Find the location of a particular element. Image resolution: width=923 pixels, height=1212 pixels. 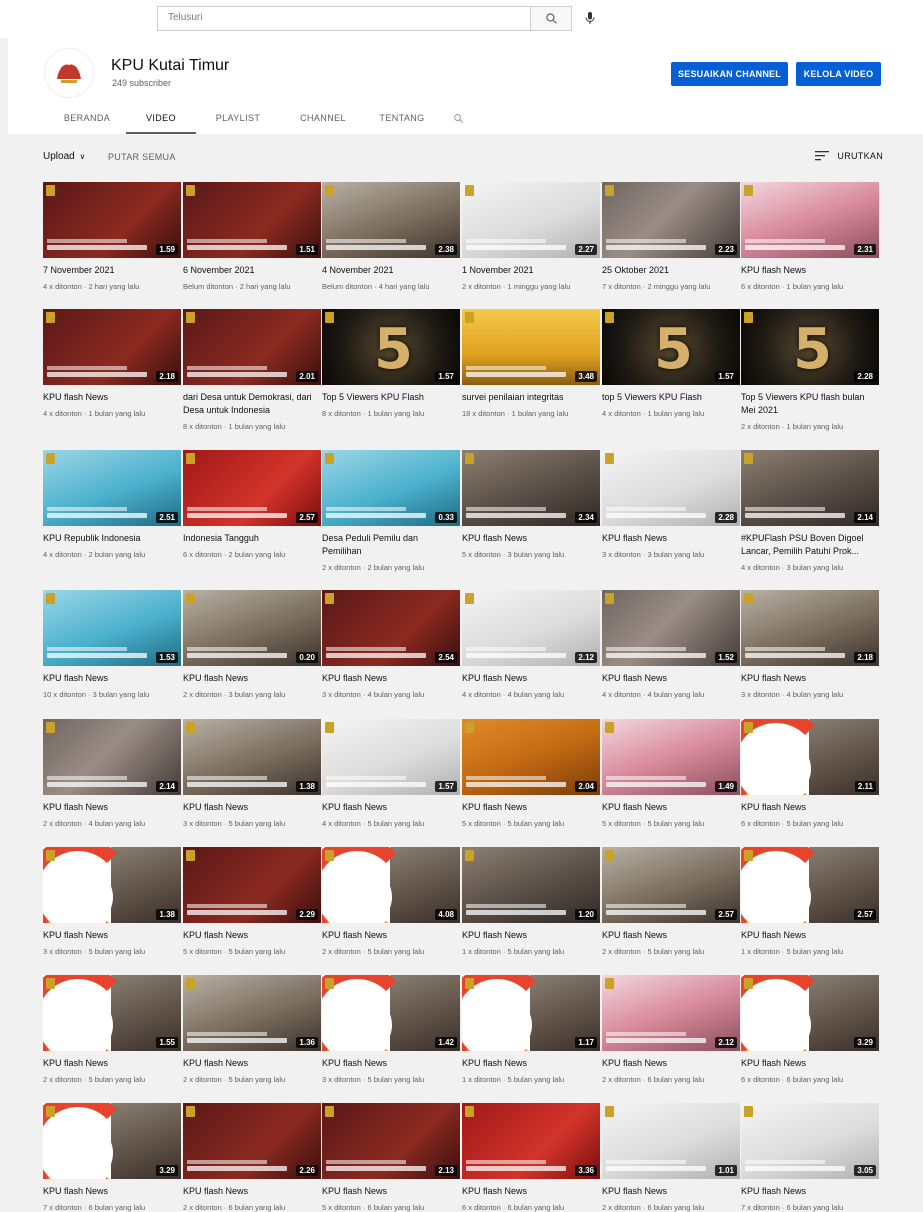

video-thumbnail: 1.51 is located at coordinates (252, 220).